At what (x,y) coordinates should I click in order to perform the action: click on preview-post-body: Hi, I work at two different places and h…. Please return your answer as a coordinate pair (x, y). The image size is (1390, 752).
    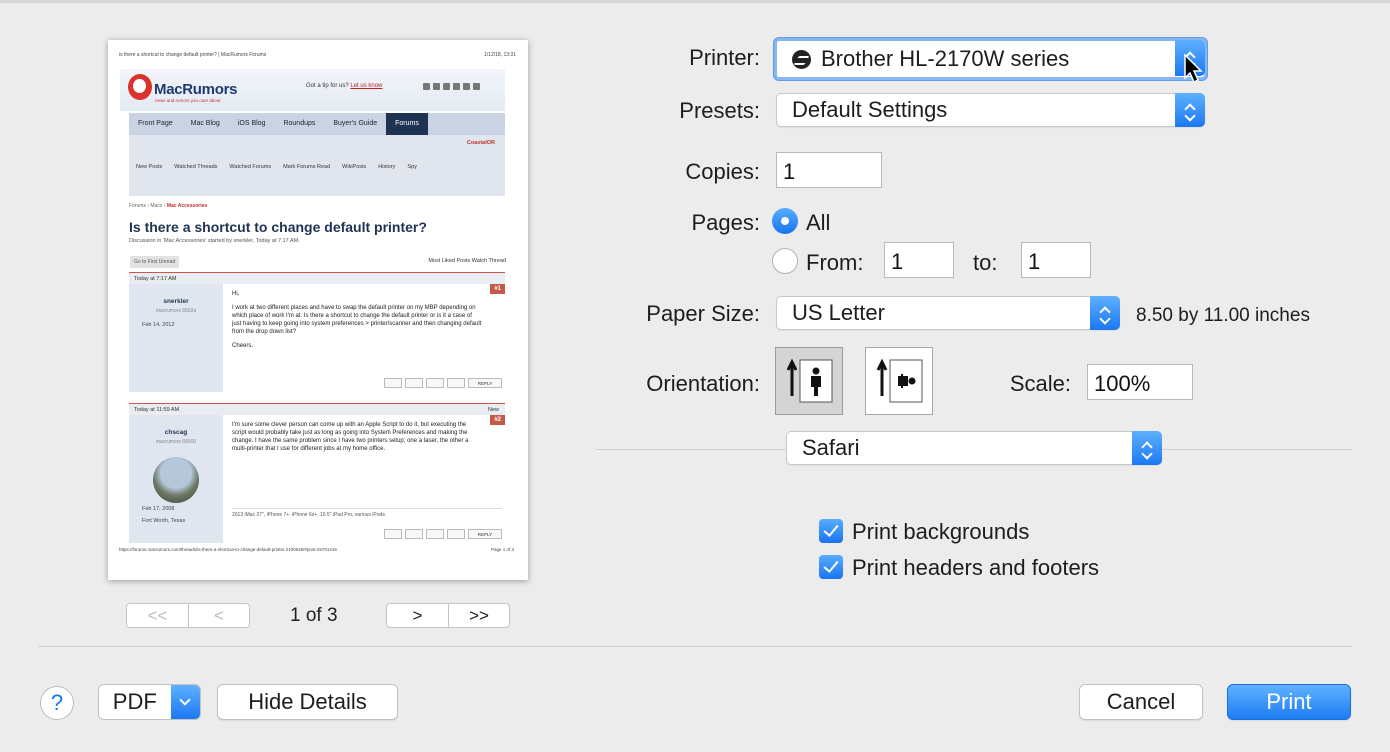
    Looking at the image, I should click on (357, 320).